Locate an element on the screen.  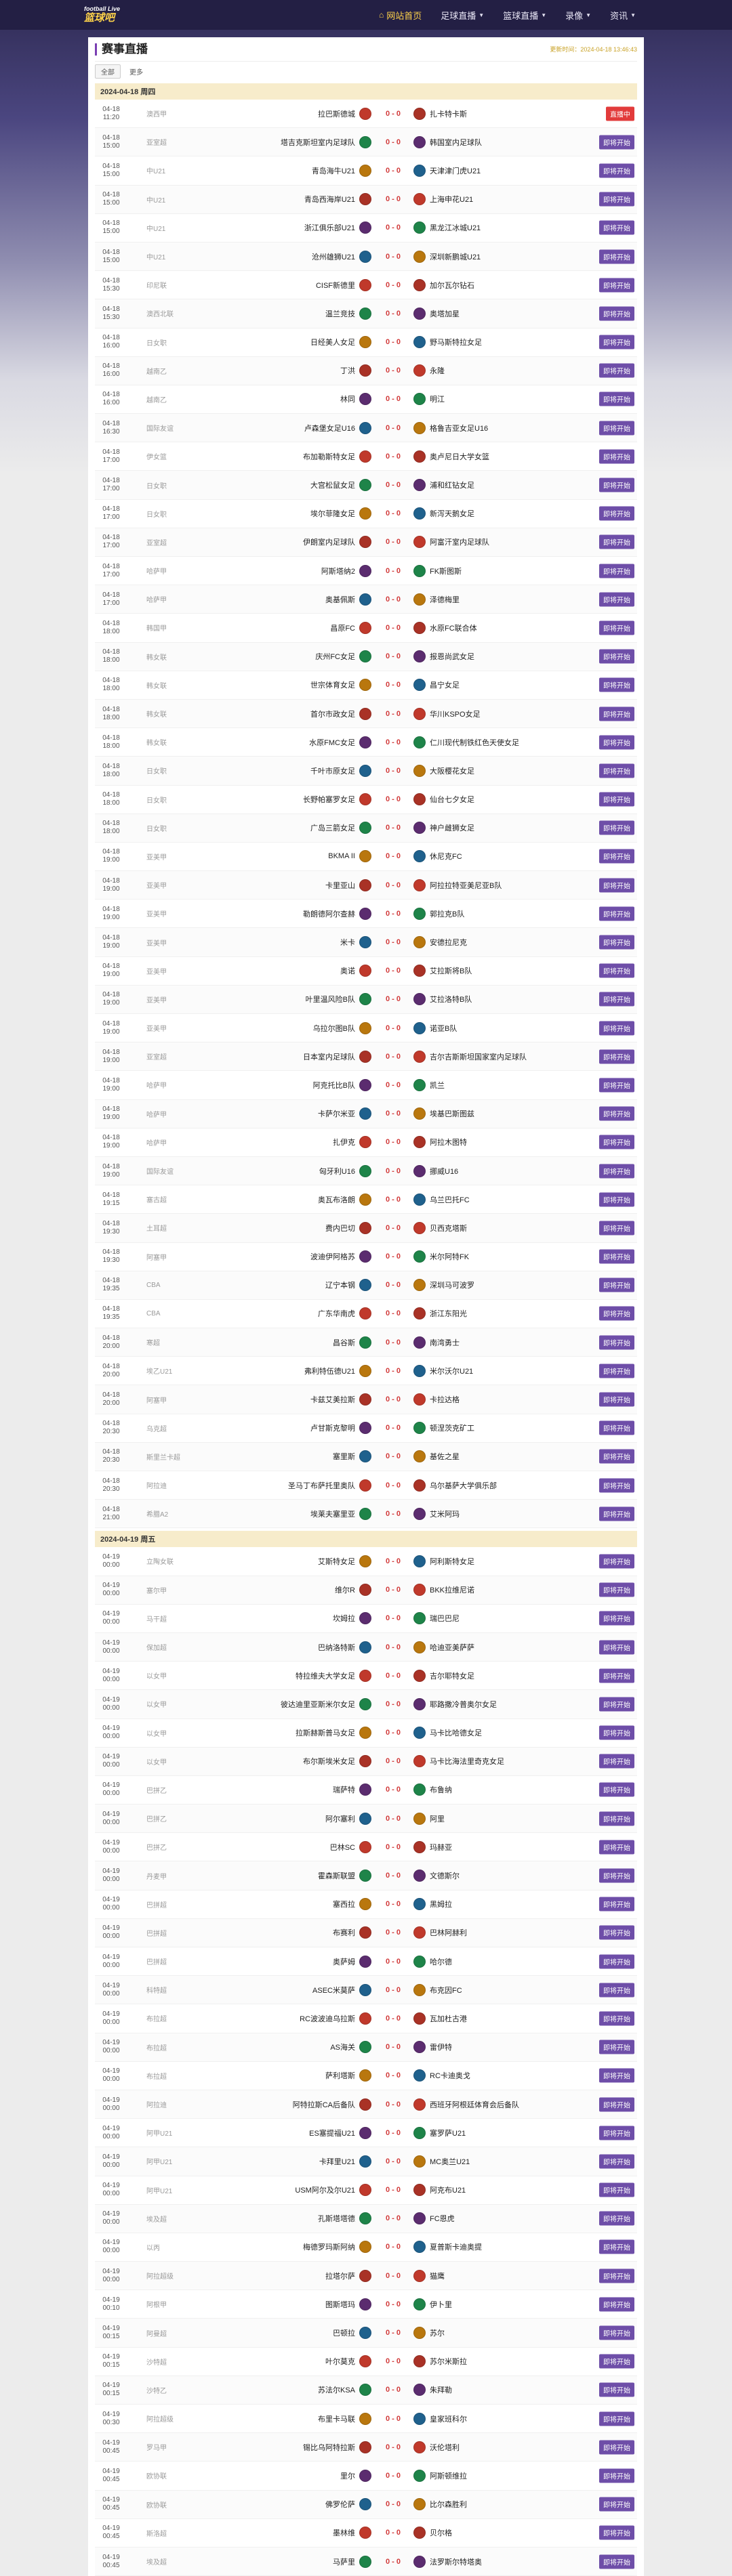
match-row: 04-18 17:00 哈萨甲 阿斯塔纳2 0 - 0 FK斯图斯 即将开始 is located at coordinates (366, 571).